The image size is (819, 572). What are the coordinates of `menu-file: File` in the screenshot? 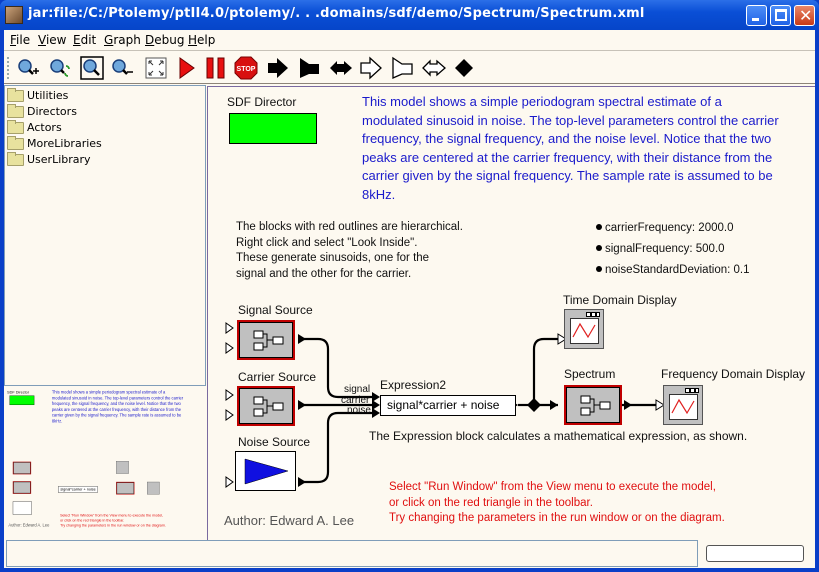 It's located at (20, 40).